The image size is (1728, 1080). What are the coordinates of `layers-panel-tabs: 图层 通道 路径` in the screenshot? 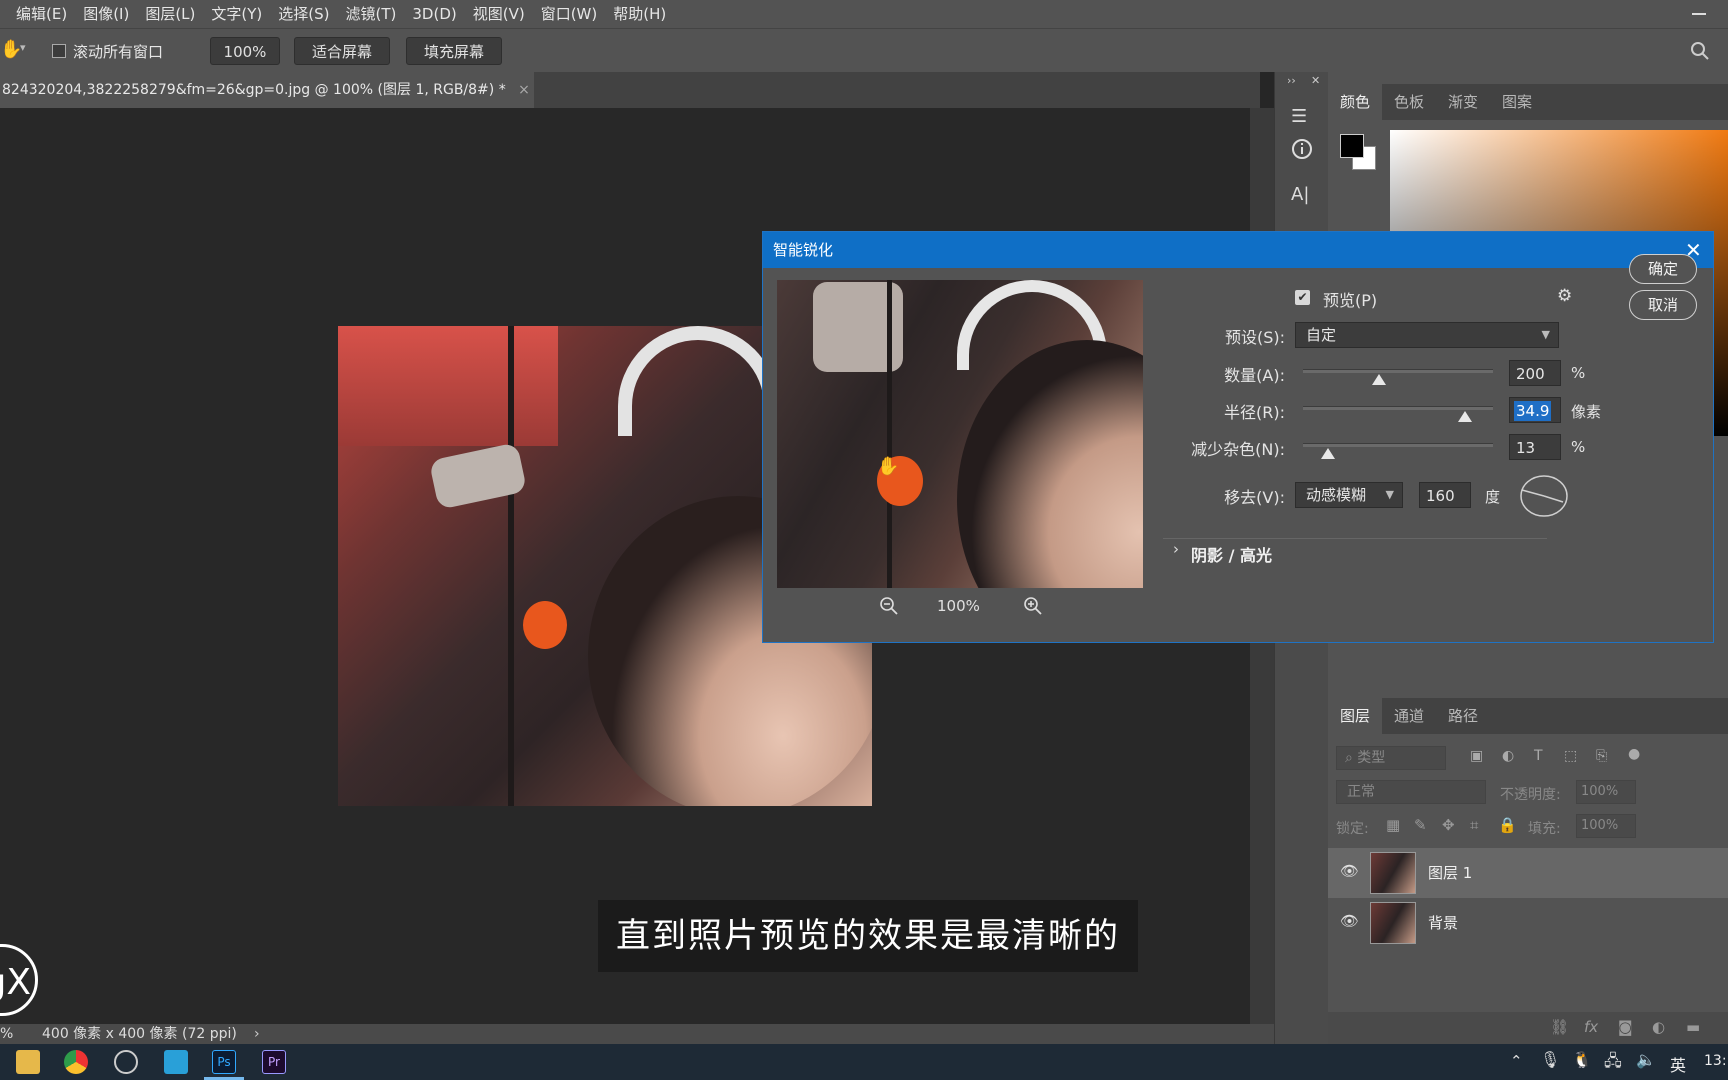 It's located at (1528, 716).